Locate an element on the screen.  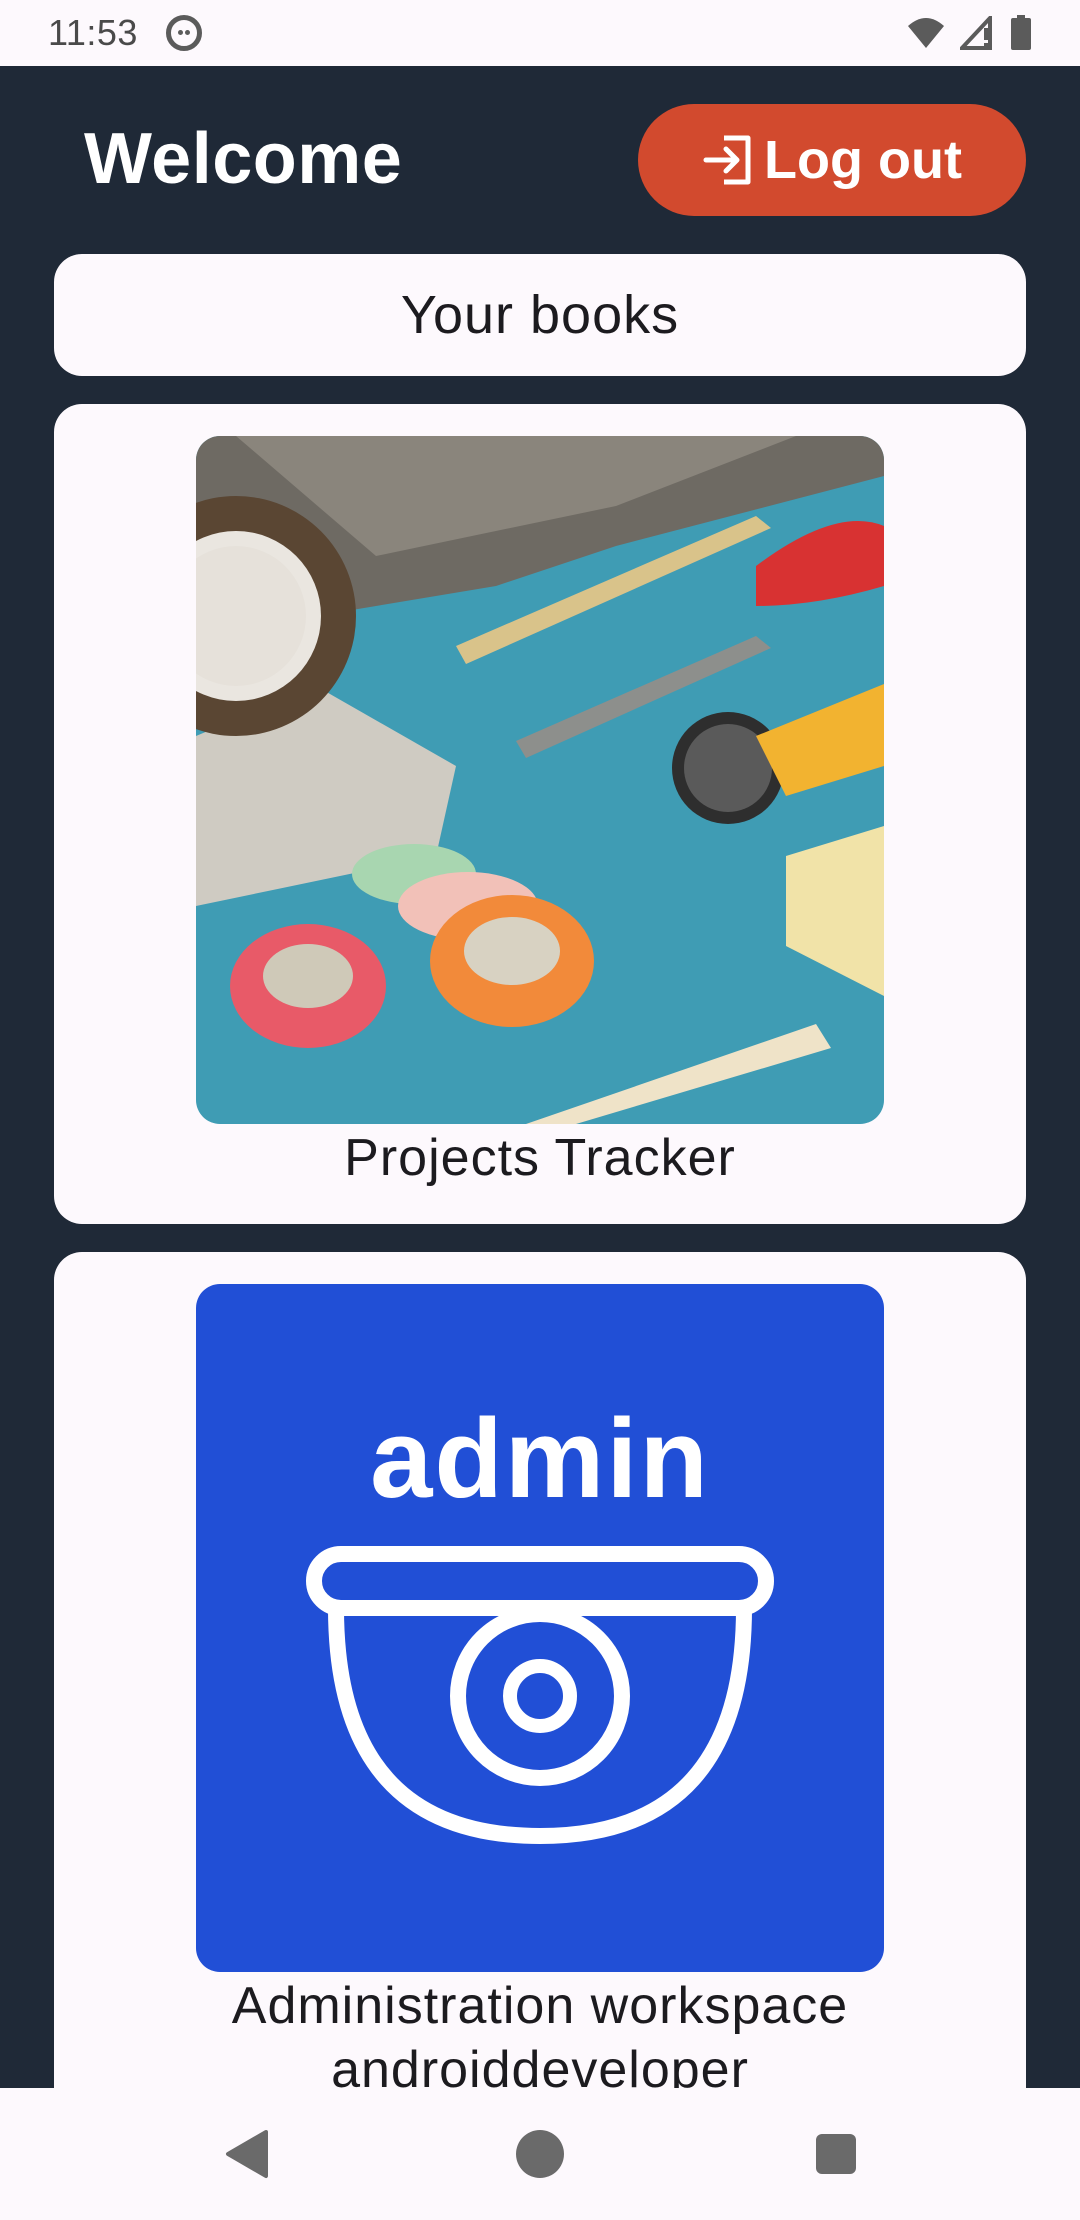
status-icons is located at coordinates (969, 33).